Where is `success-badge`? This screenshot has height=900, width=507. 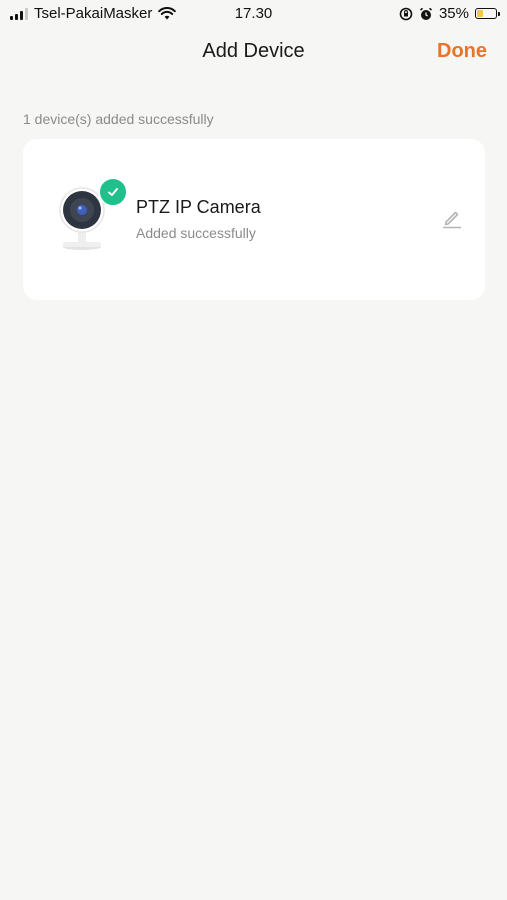 success-badge is located at coordinates (113, 192).